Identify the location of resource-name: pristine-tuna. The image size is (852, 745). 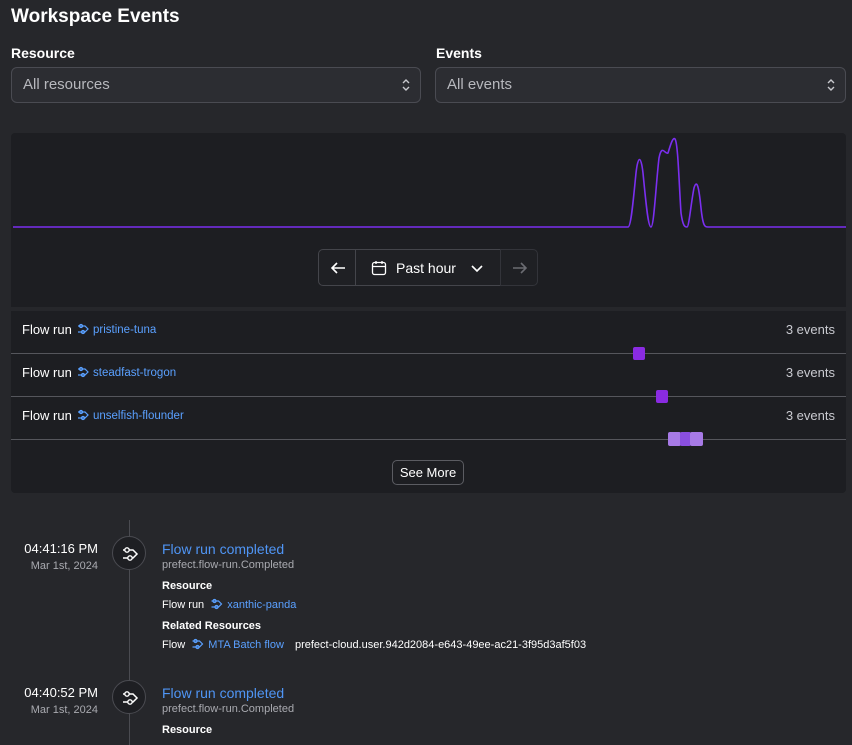
(125, 330).